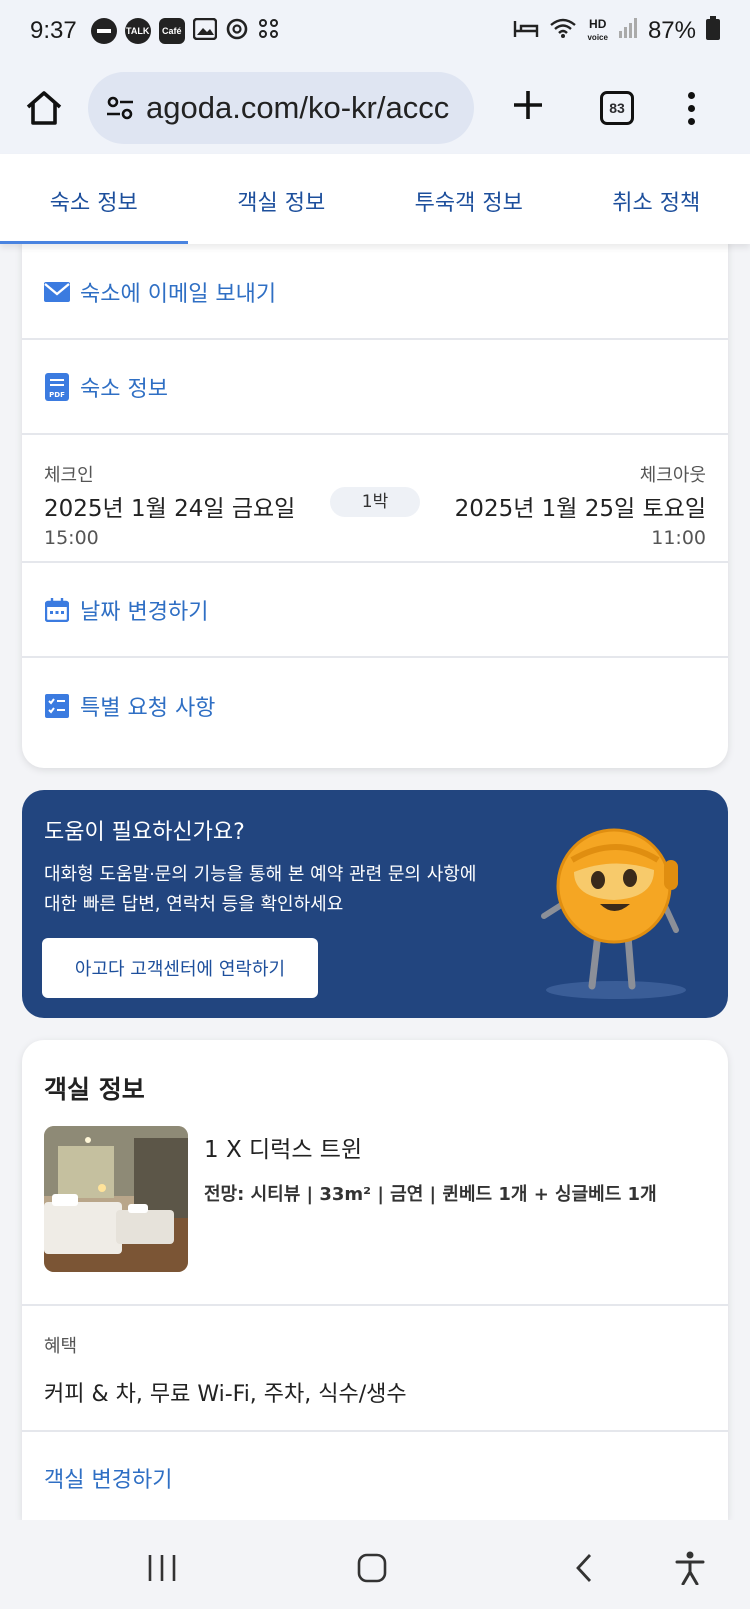 This screenshot has height=1609, width=750. Describe the element at coordinates (563, 31) in the screenshot. I see `wifi-icon` at that location.